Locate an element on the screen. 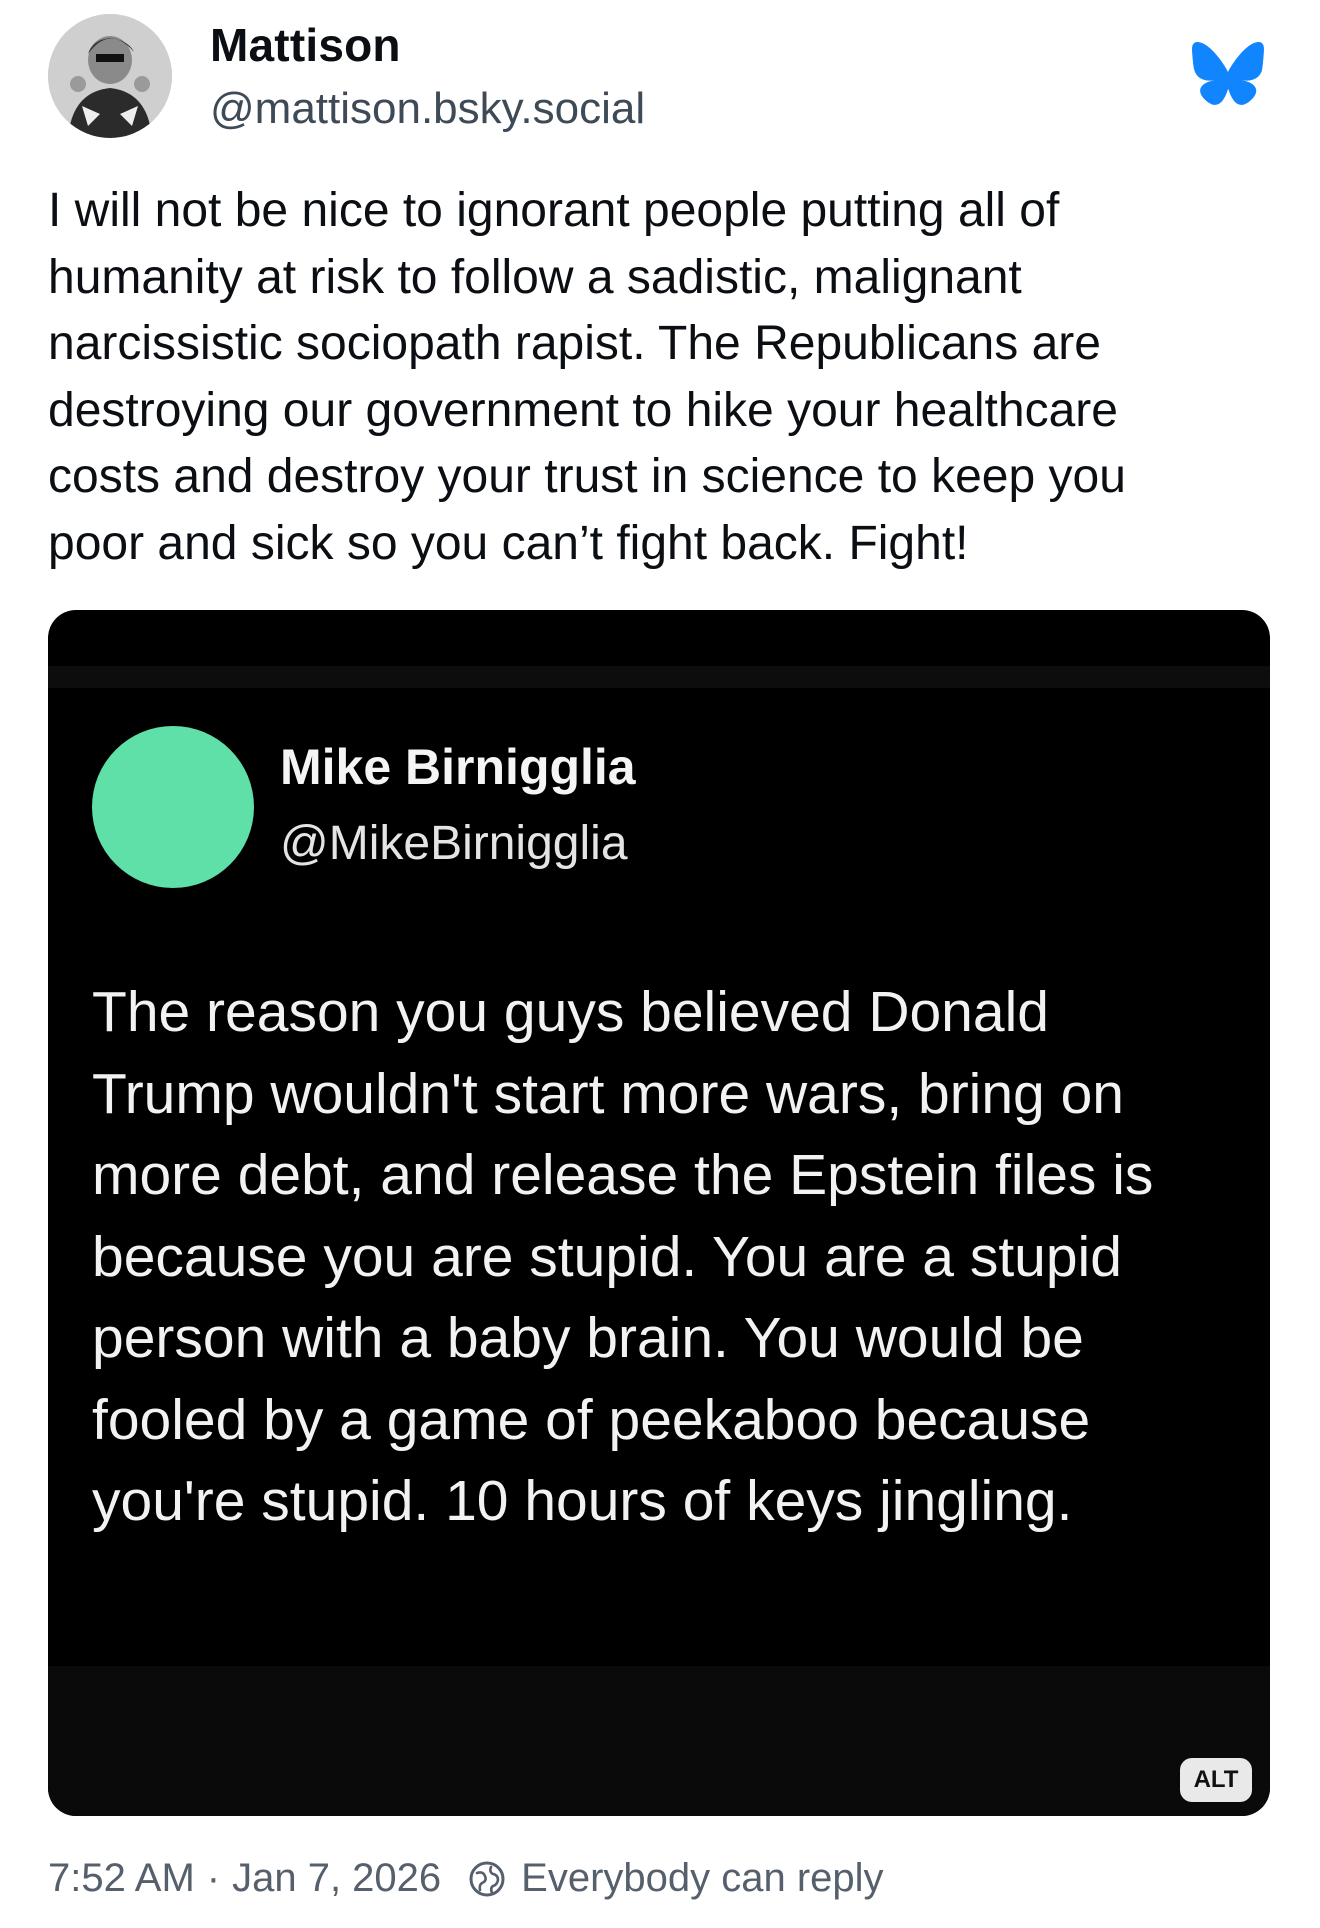 This screenshot has width=1320, height=1928. globe-icon is located at coordinates (487, 1879).